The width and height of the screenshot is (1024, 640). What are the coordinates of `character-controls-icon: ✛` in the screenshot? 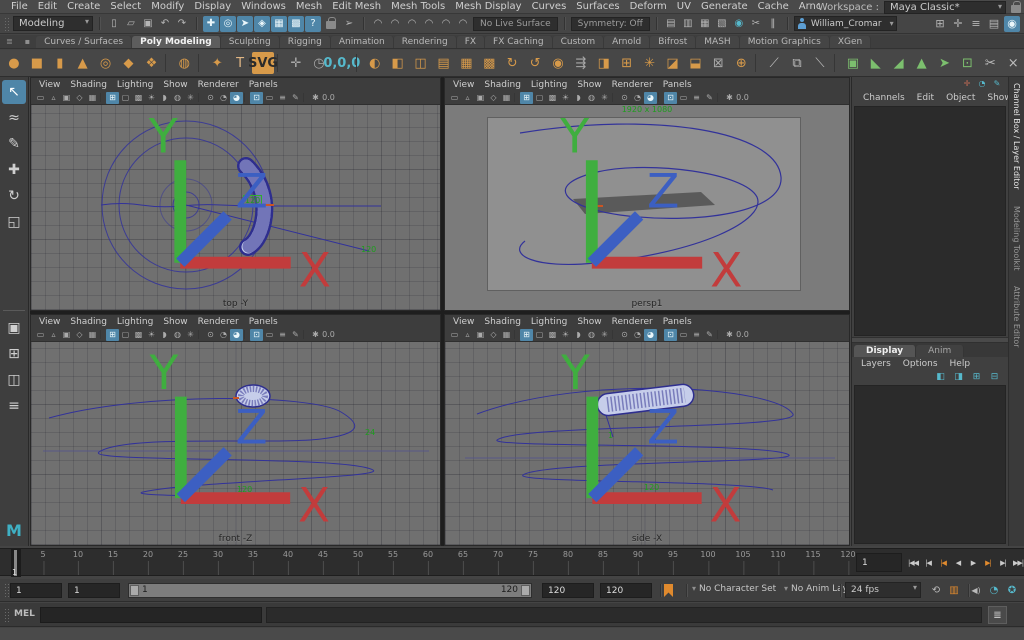 It's located at (958, 24).